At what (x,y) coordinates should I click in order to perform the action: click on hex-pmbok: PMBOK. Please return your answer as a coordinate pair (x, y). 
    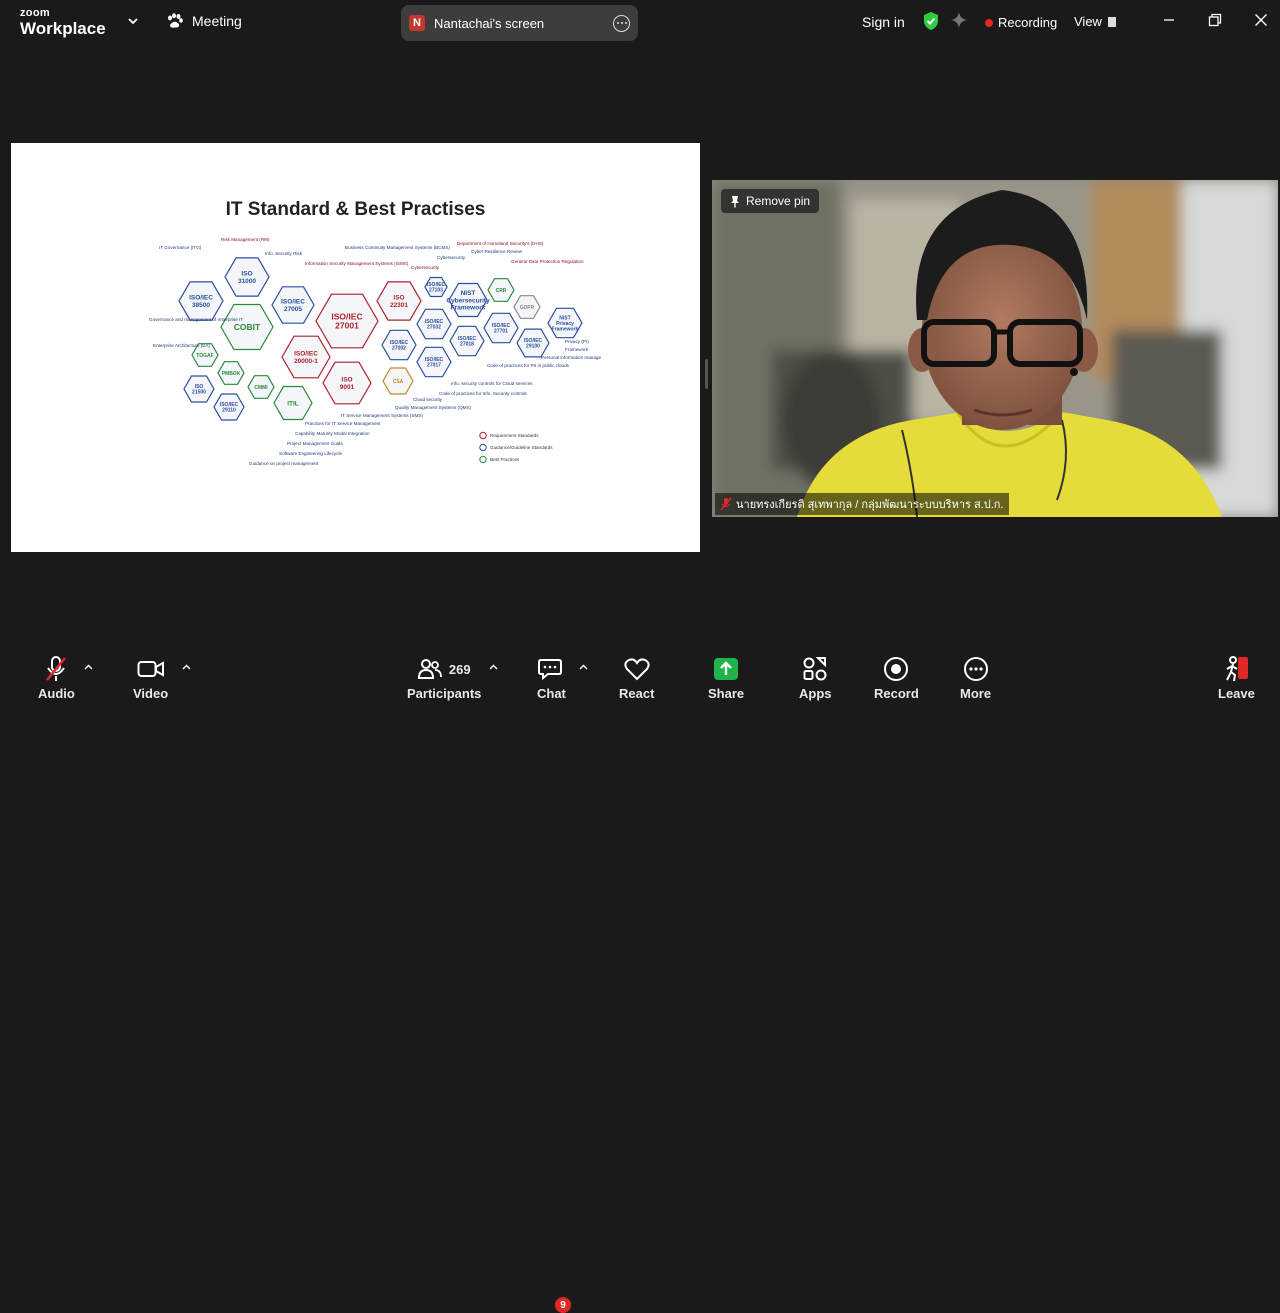
    Looking at the image, I should click on (231, 373).